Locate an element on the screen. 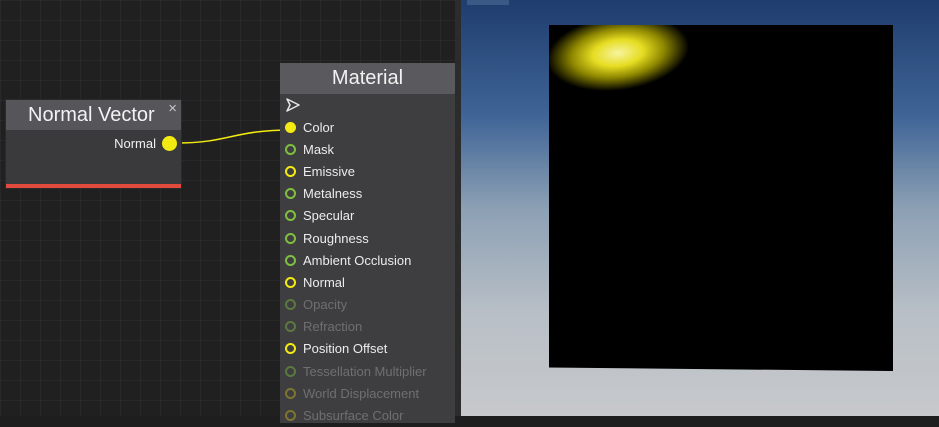 The width and height of the screenshot is (939, 427). input-label: Opacity is located at coordinates (325, 305).